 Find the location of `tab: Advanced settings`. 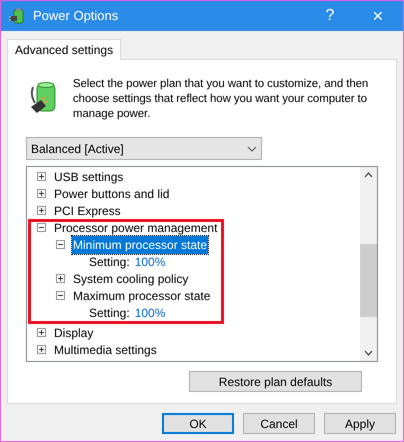

tab: Advanced settings is located at coordinates (64, 49).